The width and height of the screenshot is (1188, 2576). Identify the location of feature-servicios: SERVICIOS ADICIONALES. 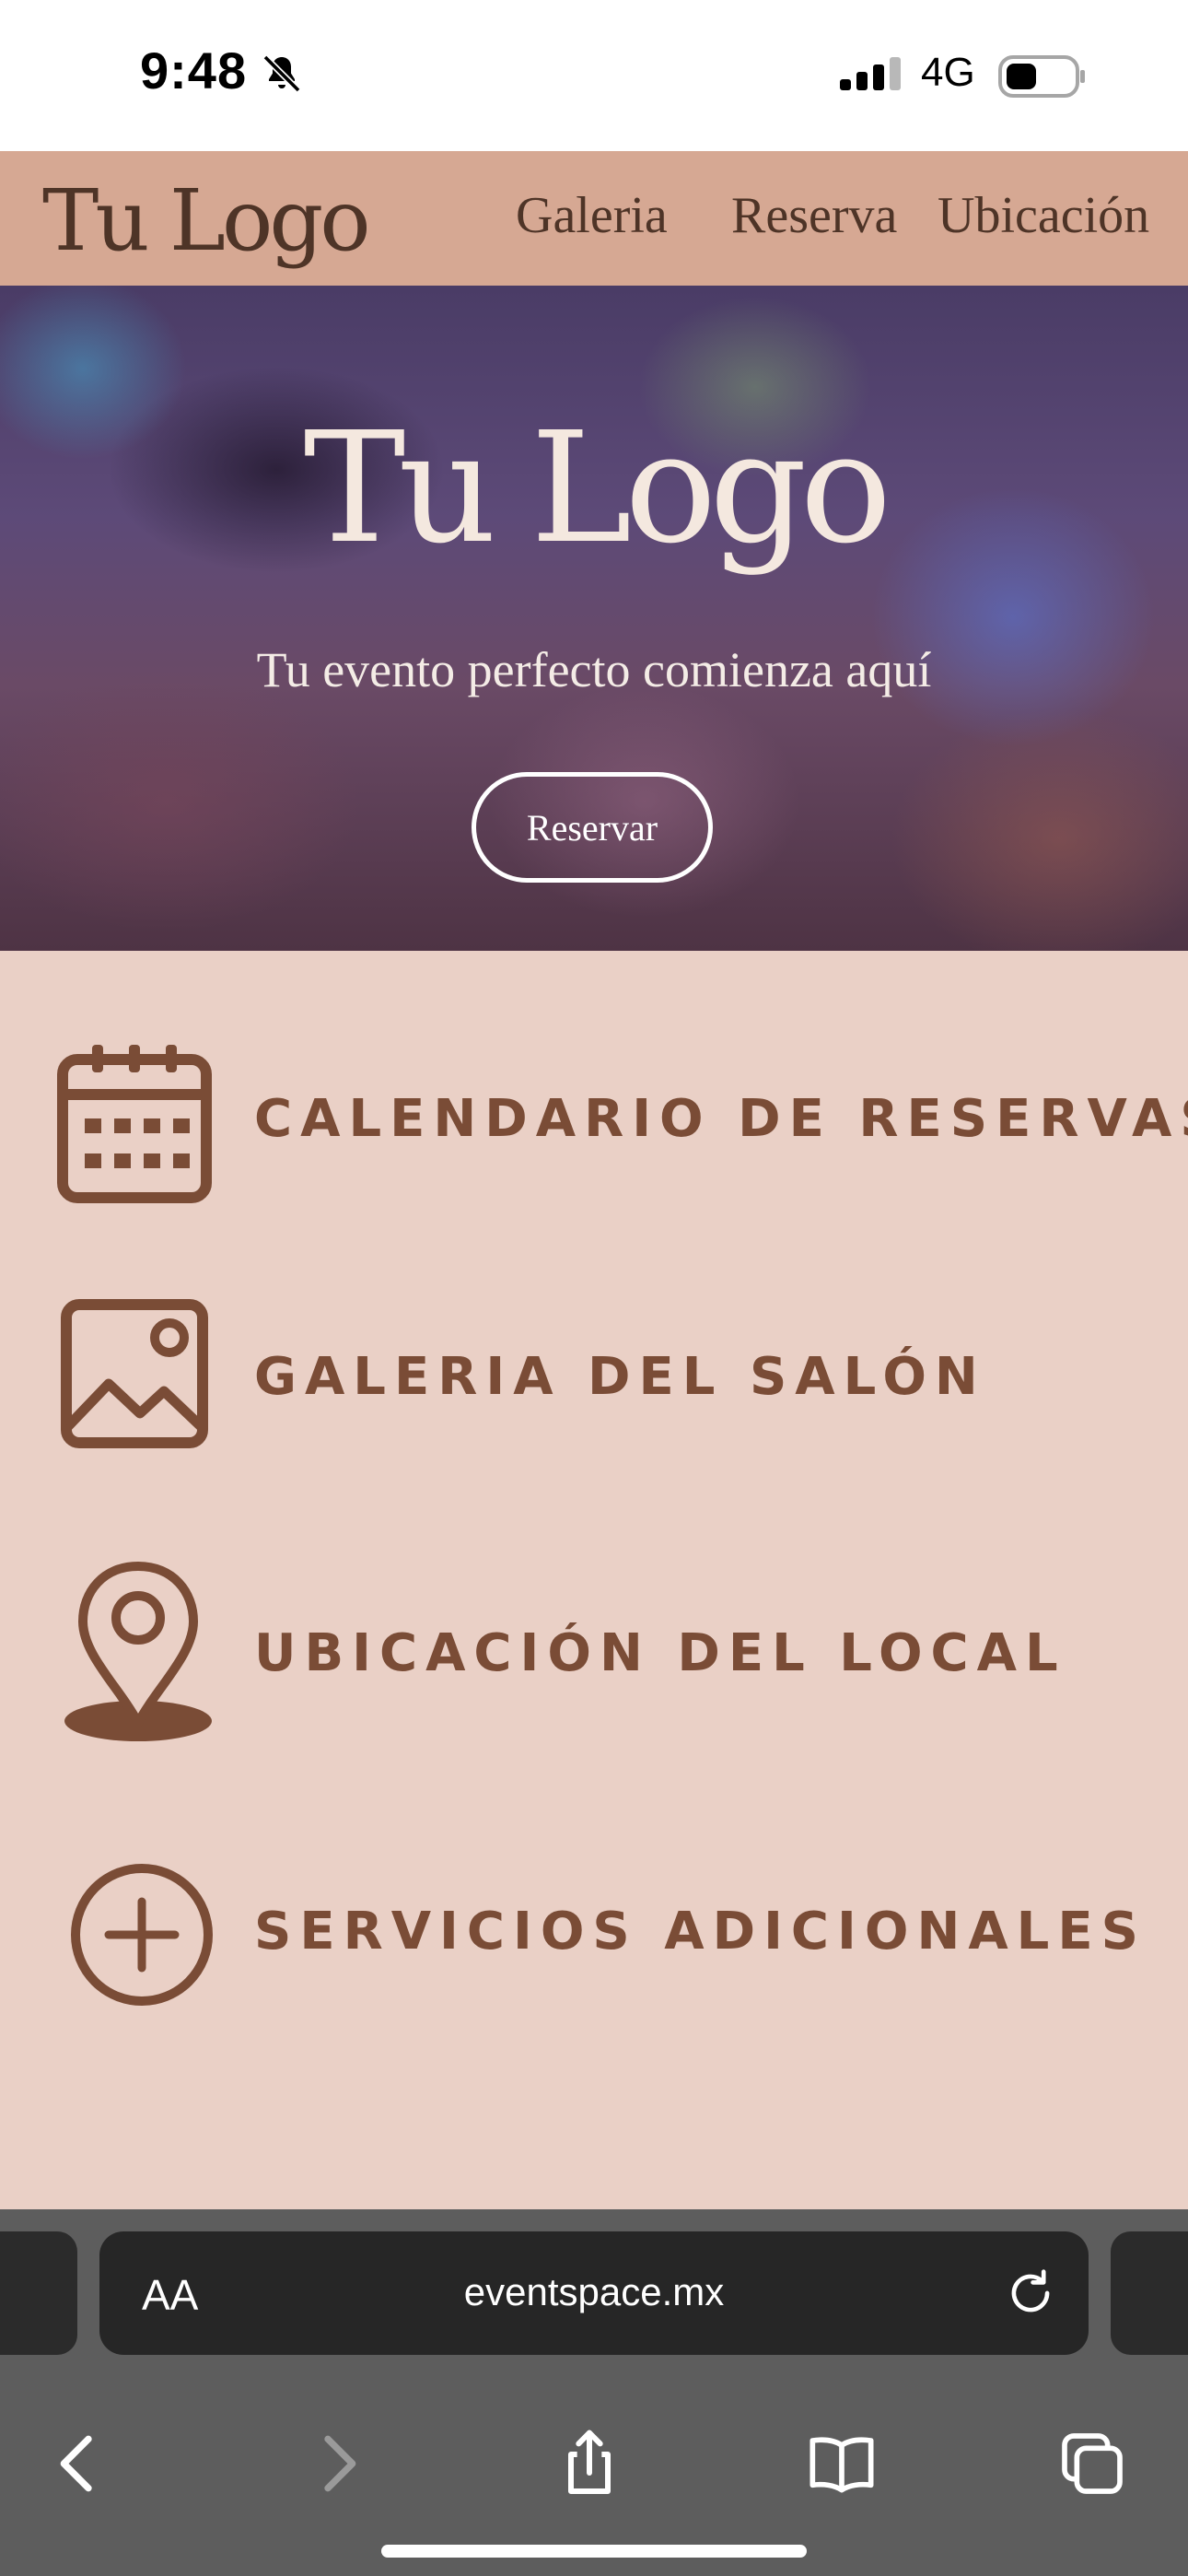
(594, 1942).